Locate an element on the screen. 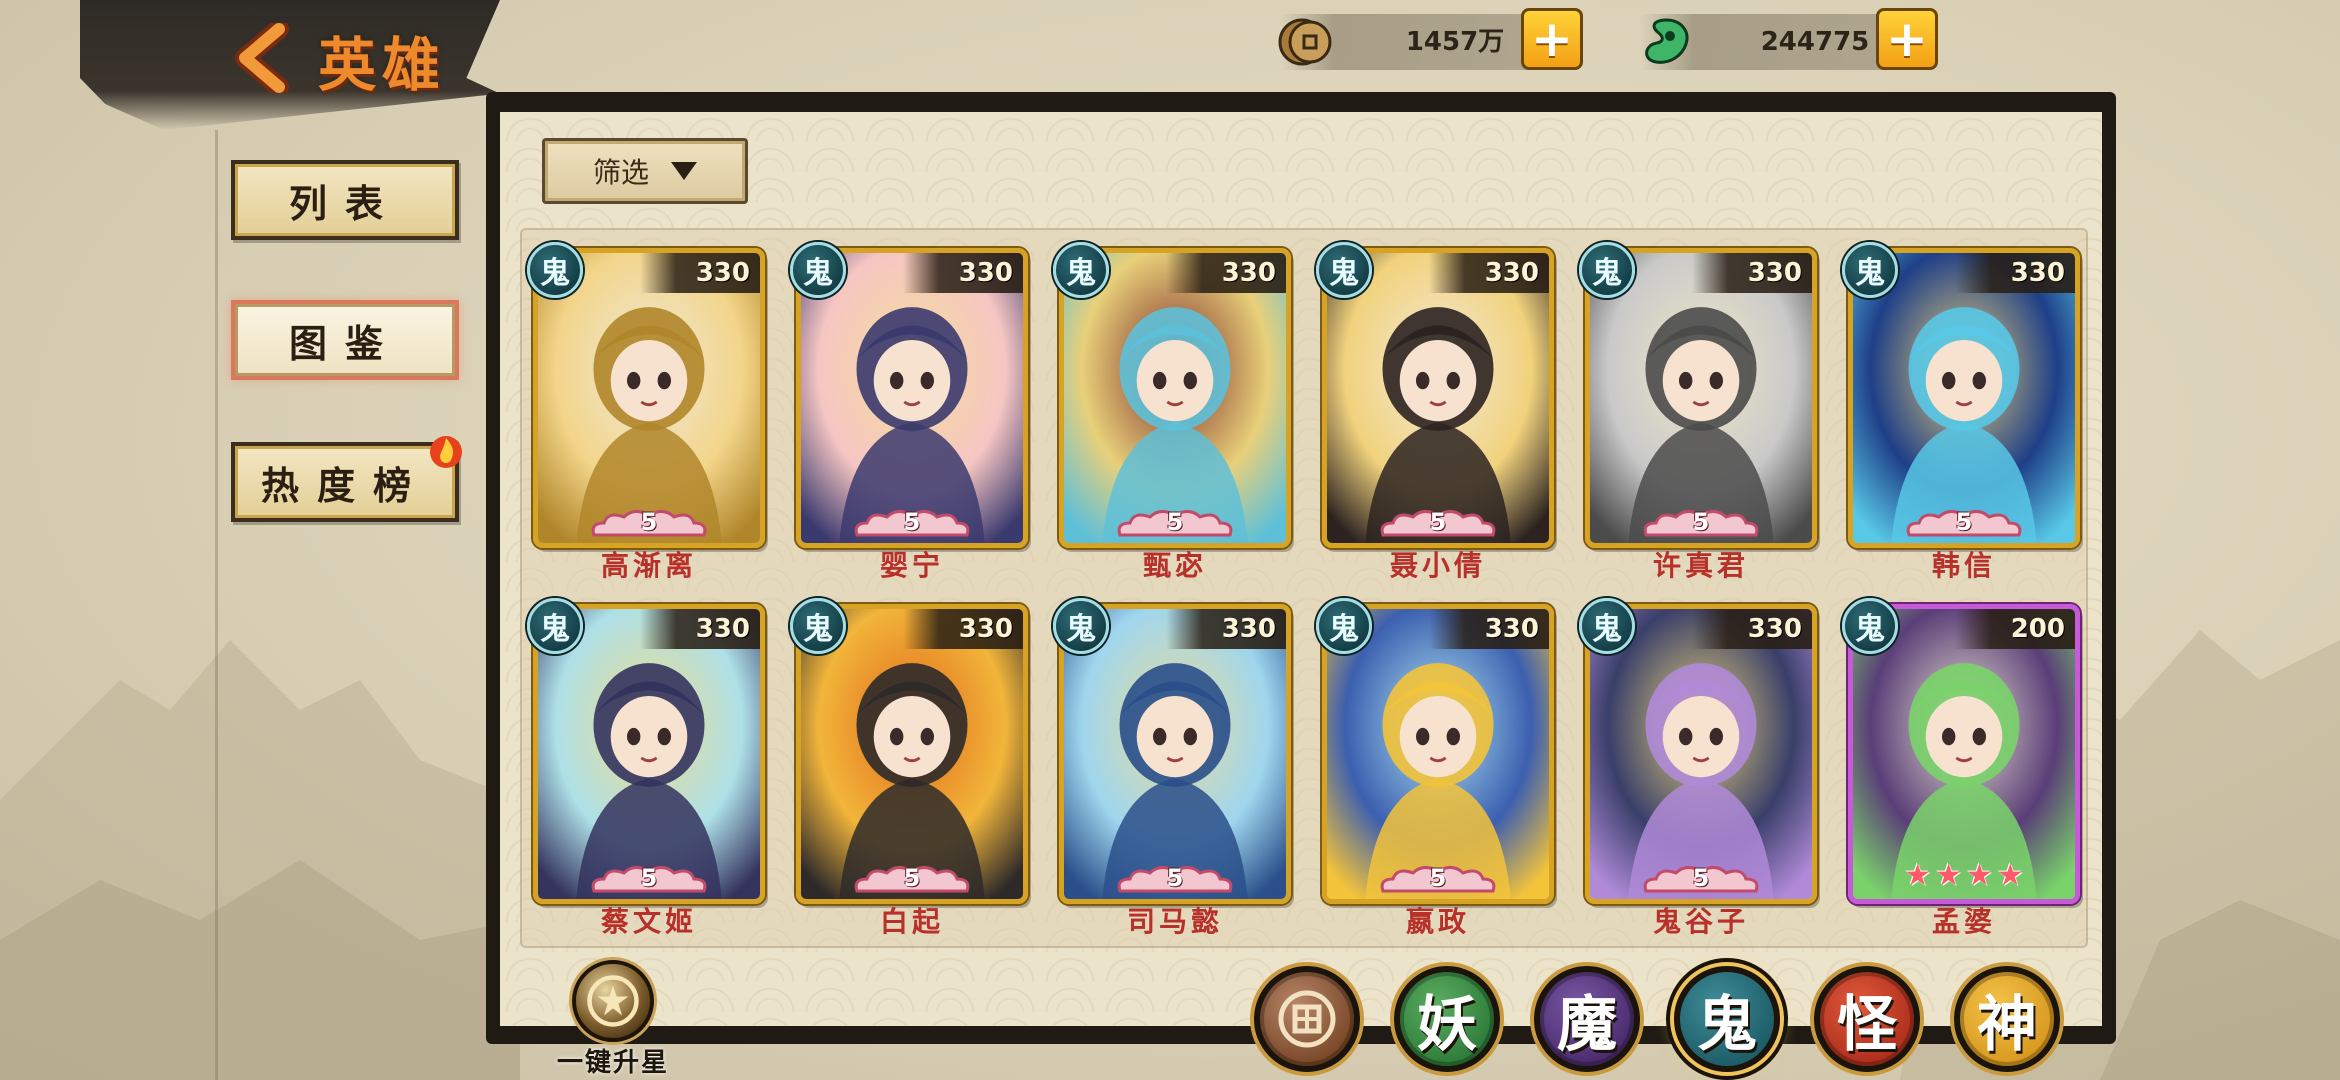 The width and height of the screenshot is (2340, 1080). one-key-upstar-button: 一键升星 is located at coordinates (613, 1019).